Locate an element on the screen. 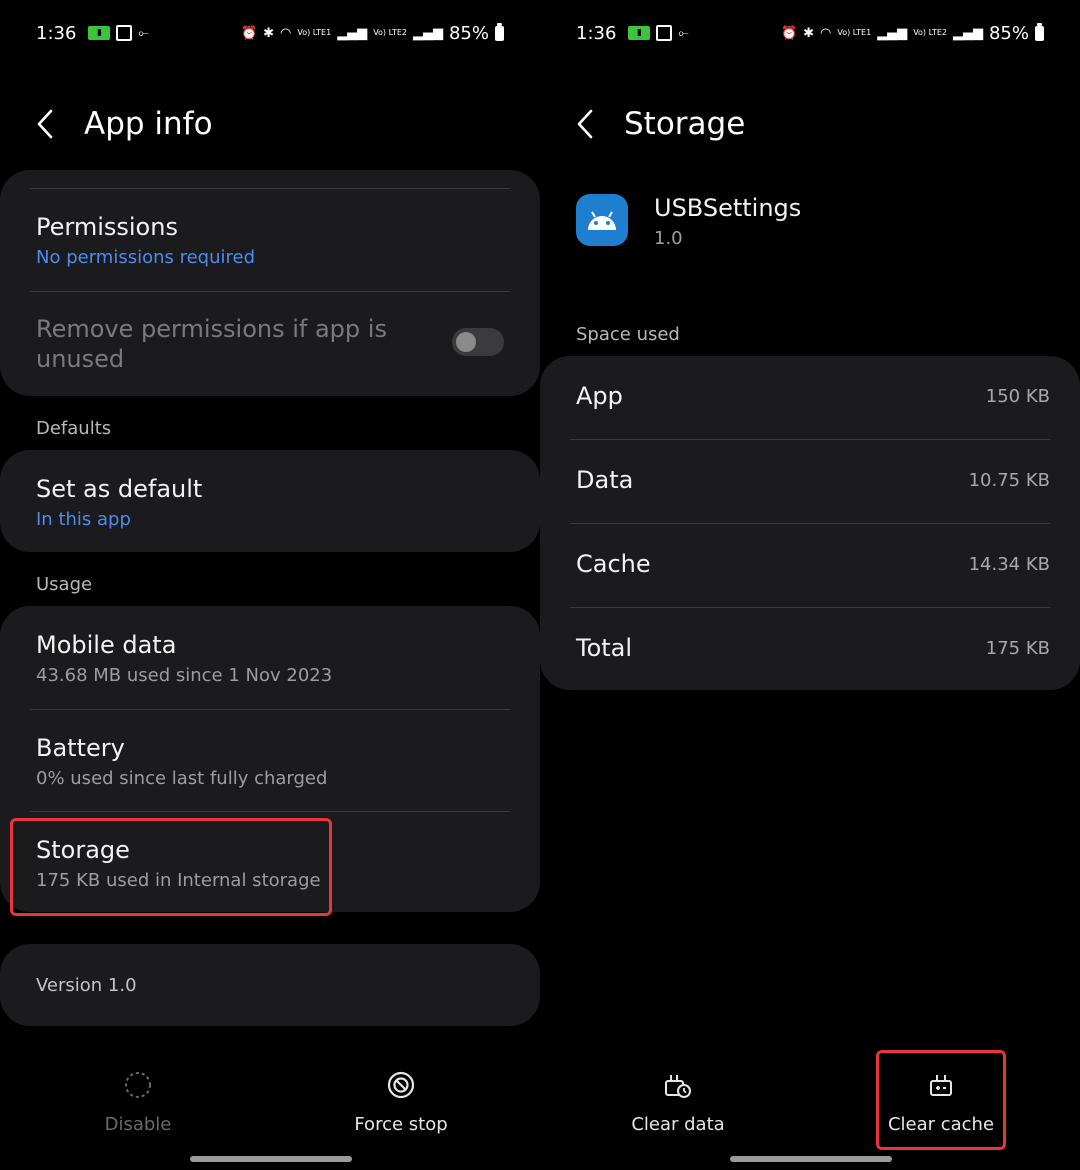 This screenshot has width=1080, height=1170. mobile-data-title: Mobile data is located at coordinates (106, 645).